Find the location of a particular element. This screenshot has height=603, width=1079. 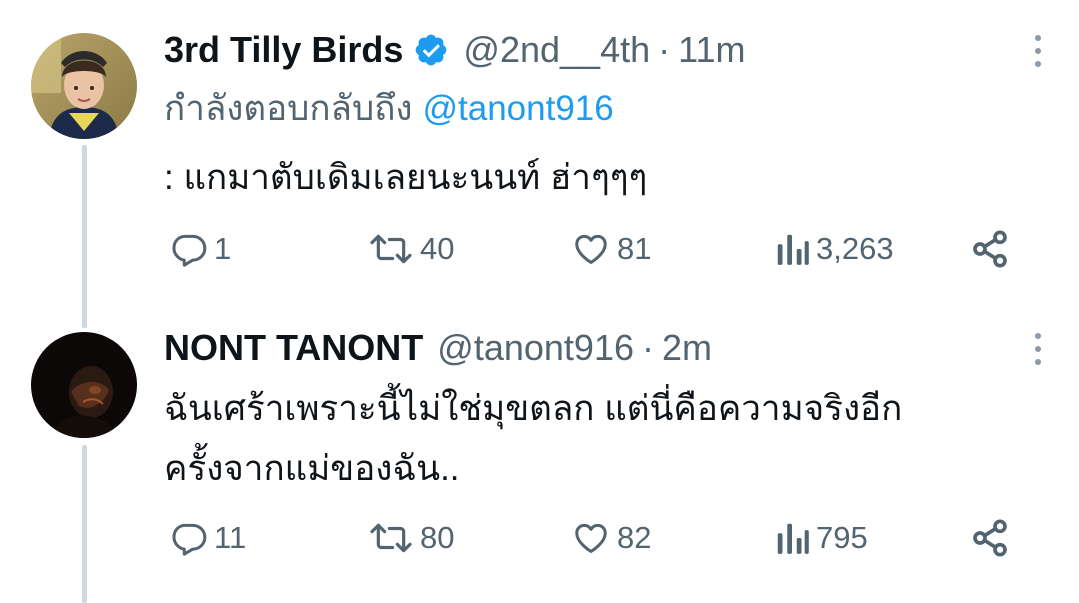

timestamp: 11m is located at coordinates (711, 50).